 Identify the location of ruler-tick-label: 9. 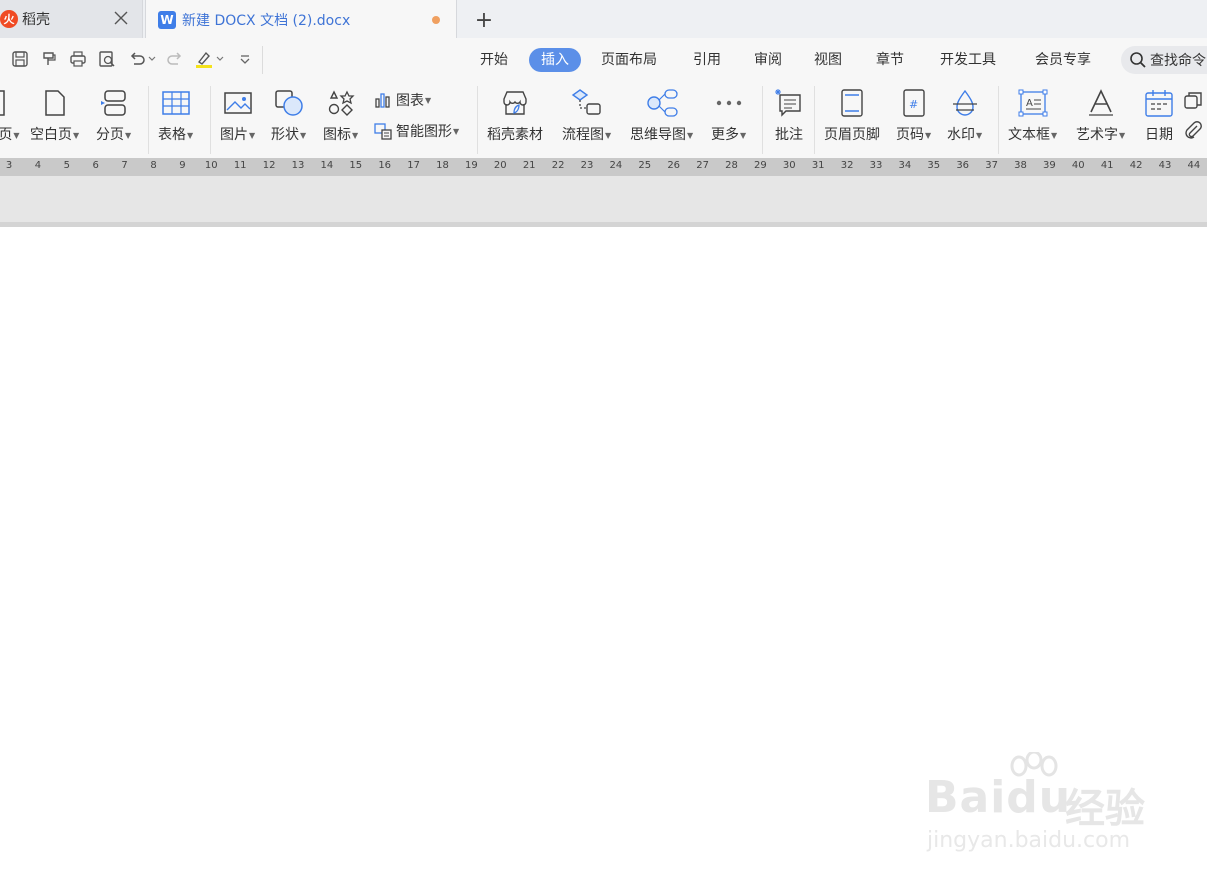
(182, 165).